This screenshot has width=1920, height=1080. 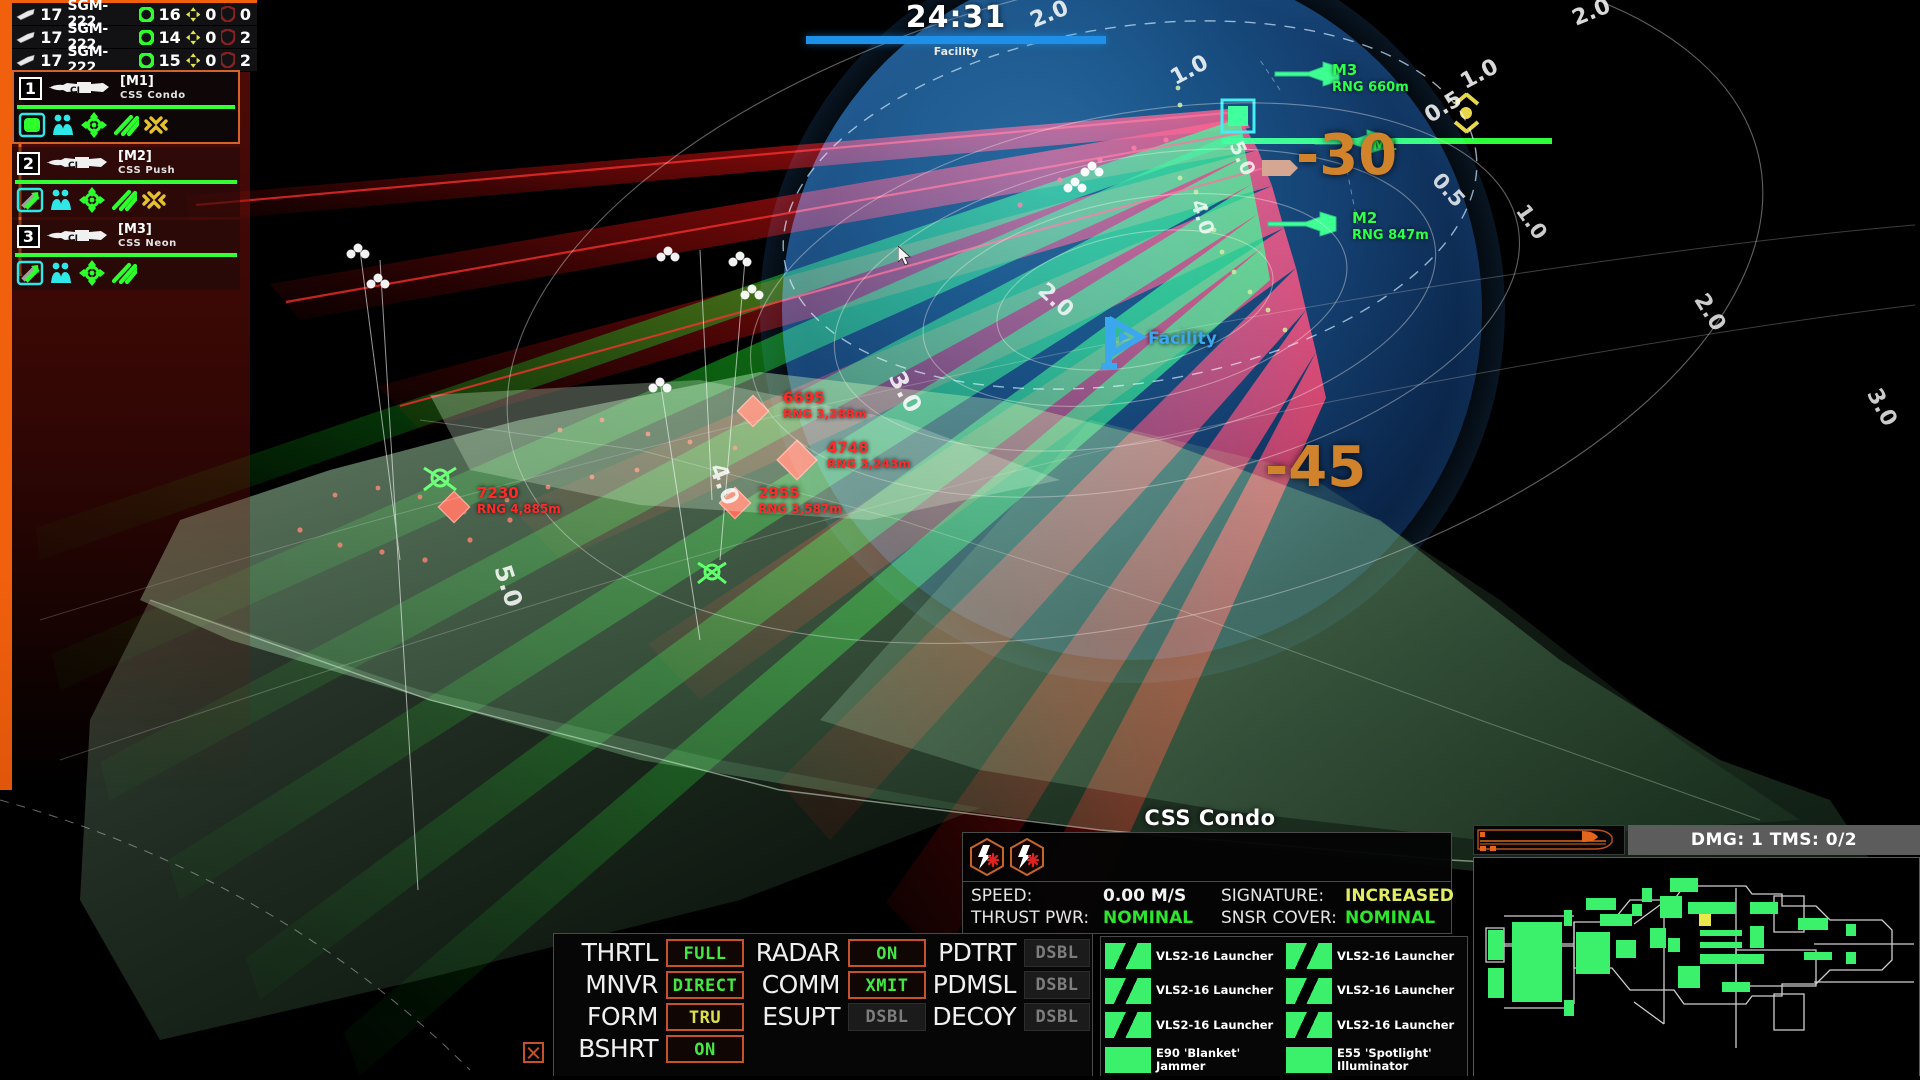 I want to click on system-label-pdtrt: PDTRT, so click(x=977, y=952).